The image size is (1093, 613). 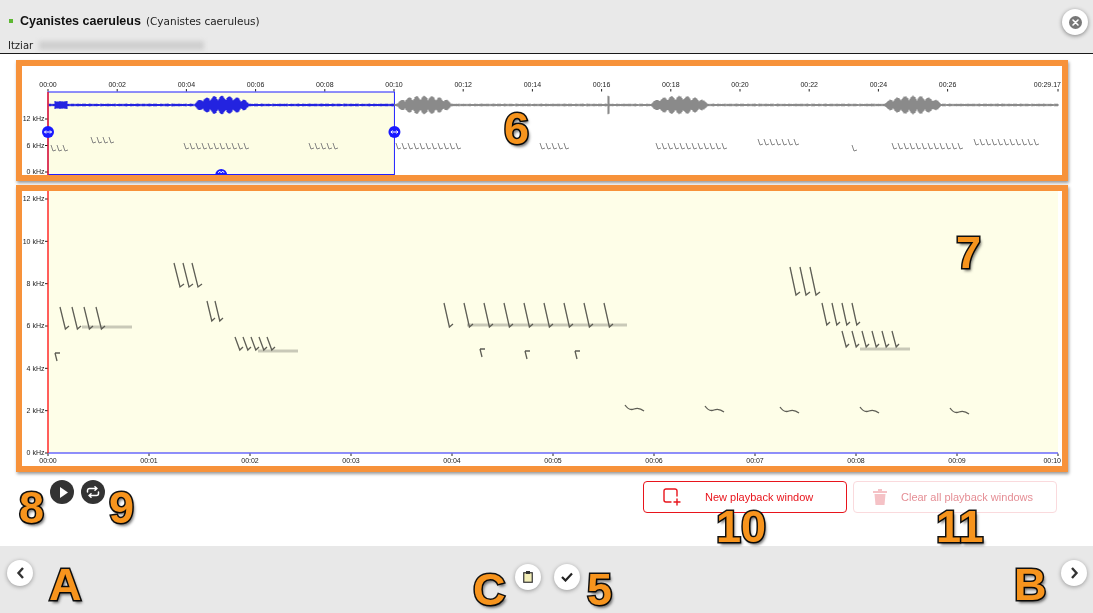 What do you see at coordinates (880, 497) in the screenshot?
I see `trash-icon` at bounding box center [880, 497].